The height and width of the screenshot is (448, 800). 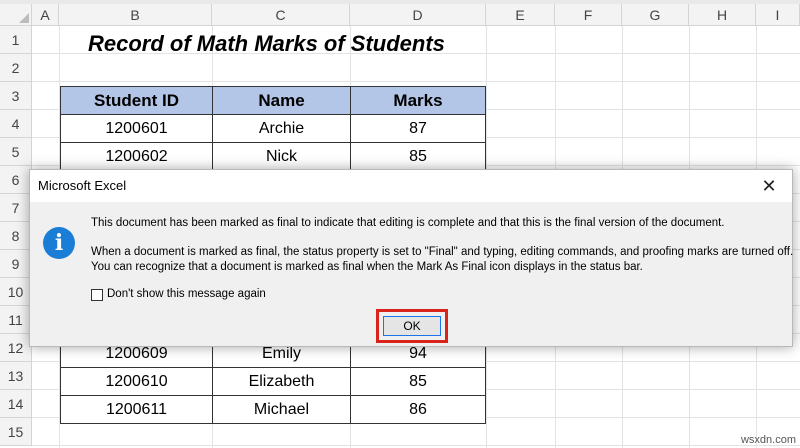 What do you see at coordinates (16, 292) in the screenshot?
I see `row-header-10: 10` at bounding box center [16, 292].